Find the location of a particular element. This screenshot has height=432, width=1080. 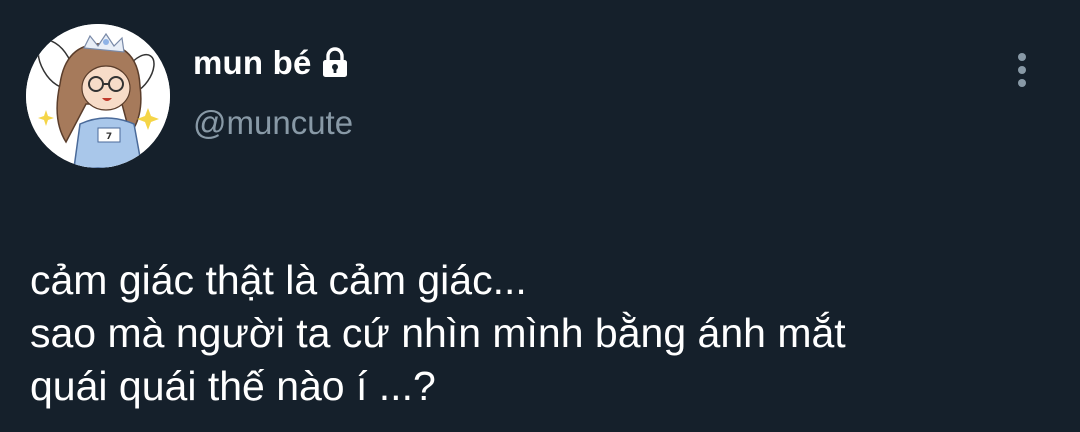

user-handle: @muncute is located at coordinates (273, 123).